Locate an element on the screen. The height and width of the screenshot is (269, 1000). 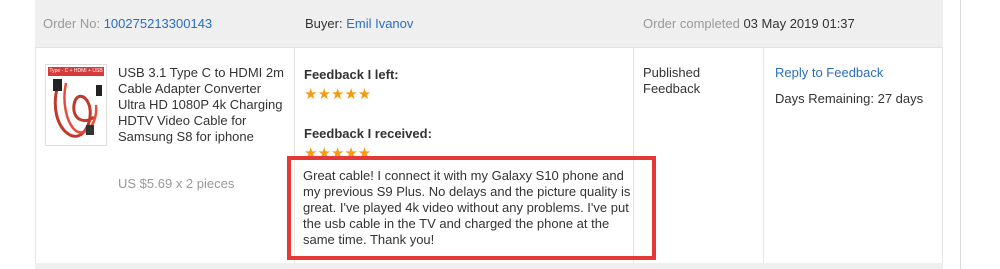
product-thumbnail: Type - C + HDMI + USB is located at coordinates (76, 105).